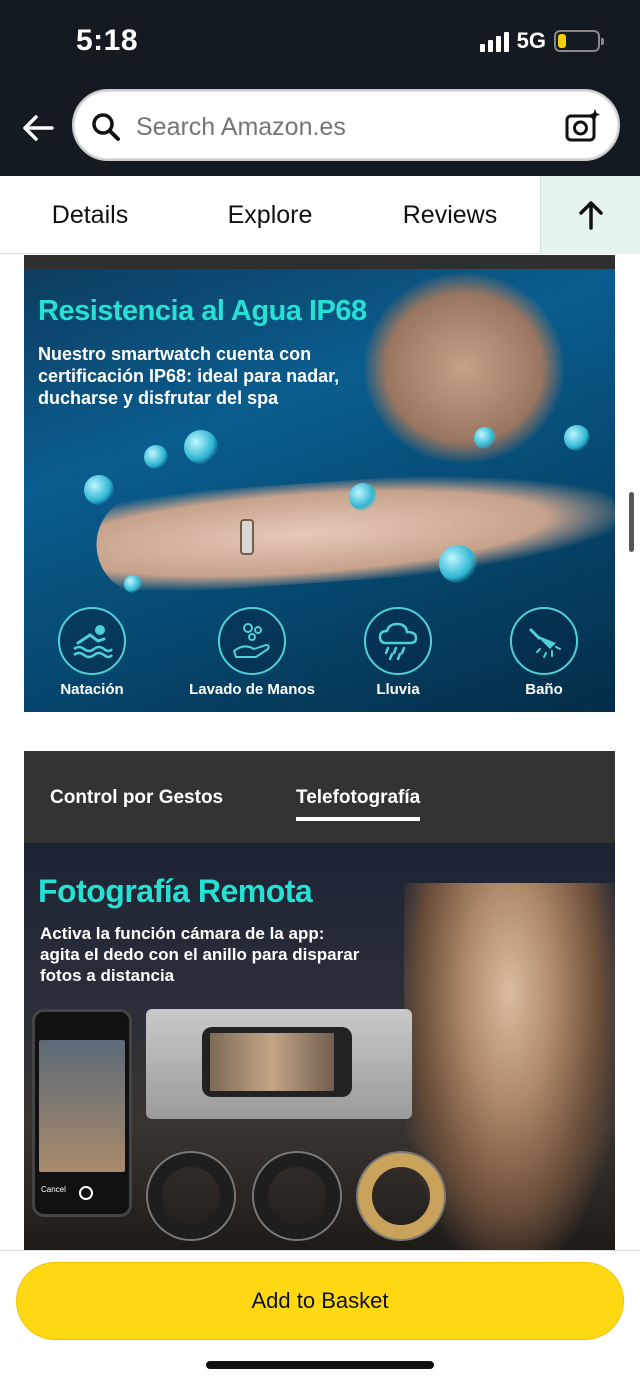 This screenshot has width=640, height=1384. I want to click on tab-gesture-control: Control por Gestos, so click(136, 798).